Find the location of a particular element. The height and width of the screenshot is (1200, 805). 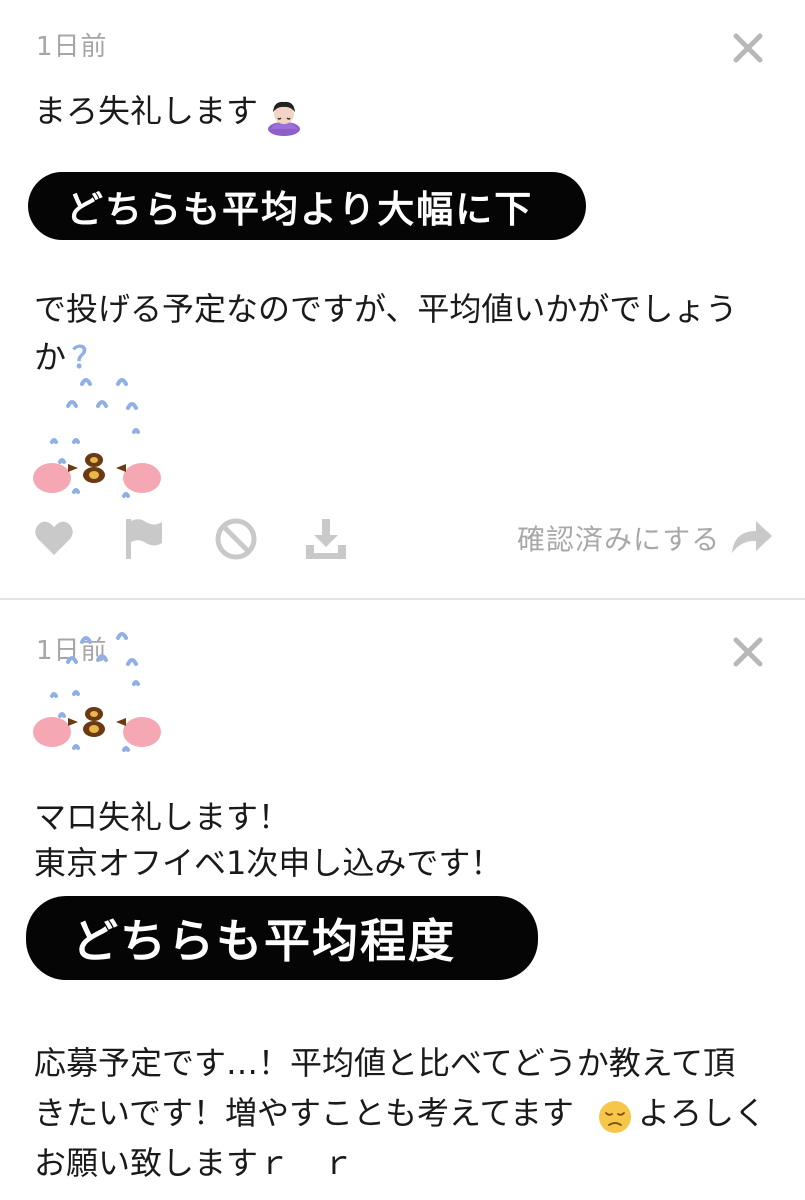

message-greeting: マロ失礼します！ is located at coordinates (162, 817).